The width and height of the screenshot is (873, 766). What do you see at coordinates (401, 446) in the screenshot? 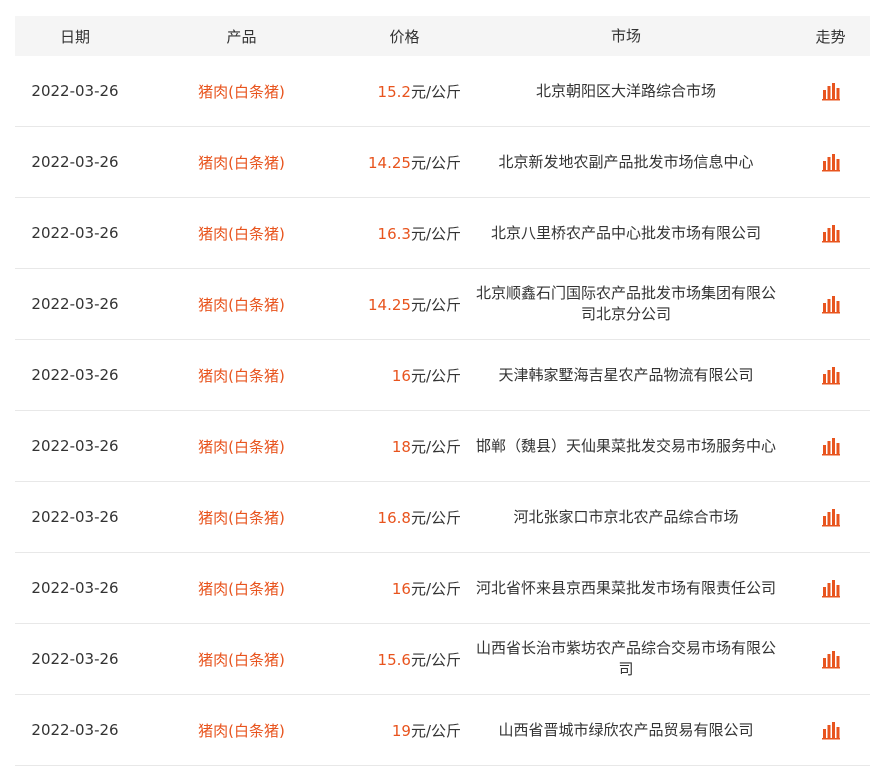
I see `price-value: 18` at bounding box center [401, 446].